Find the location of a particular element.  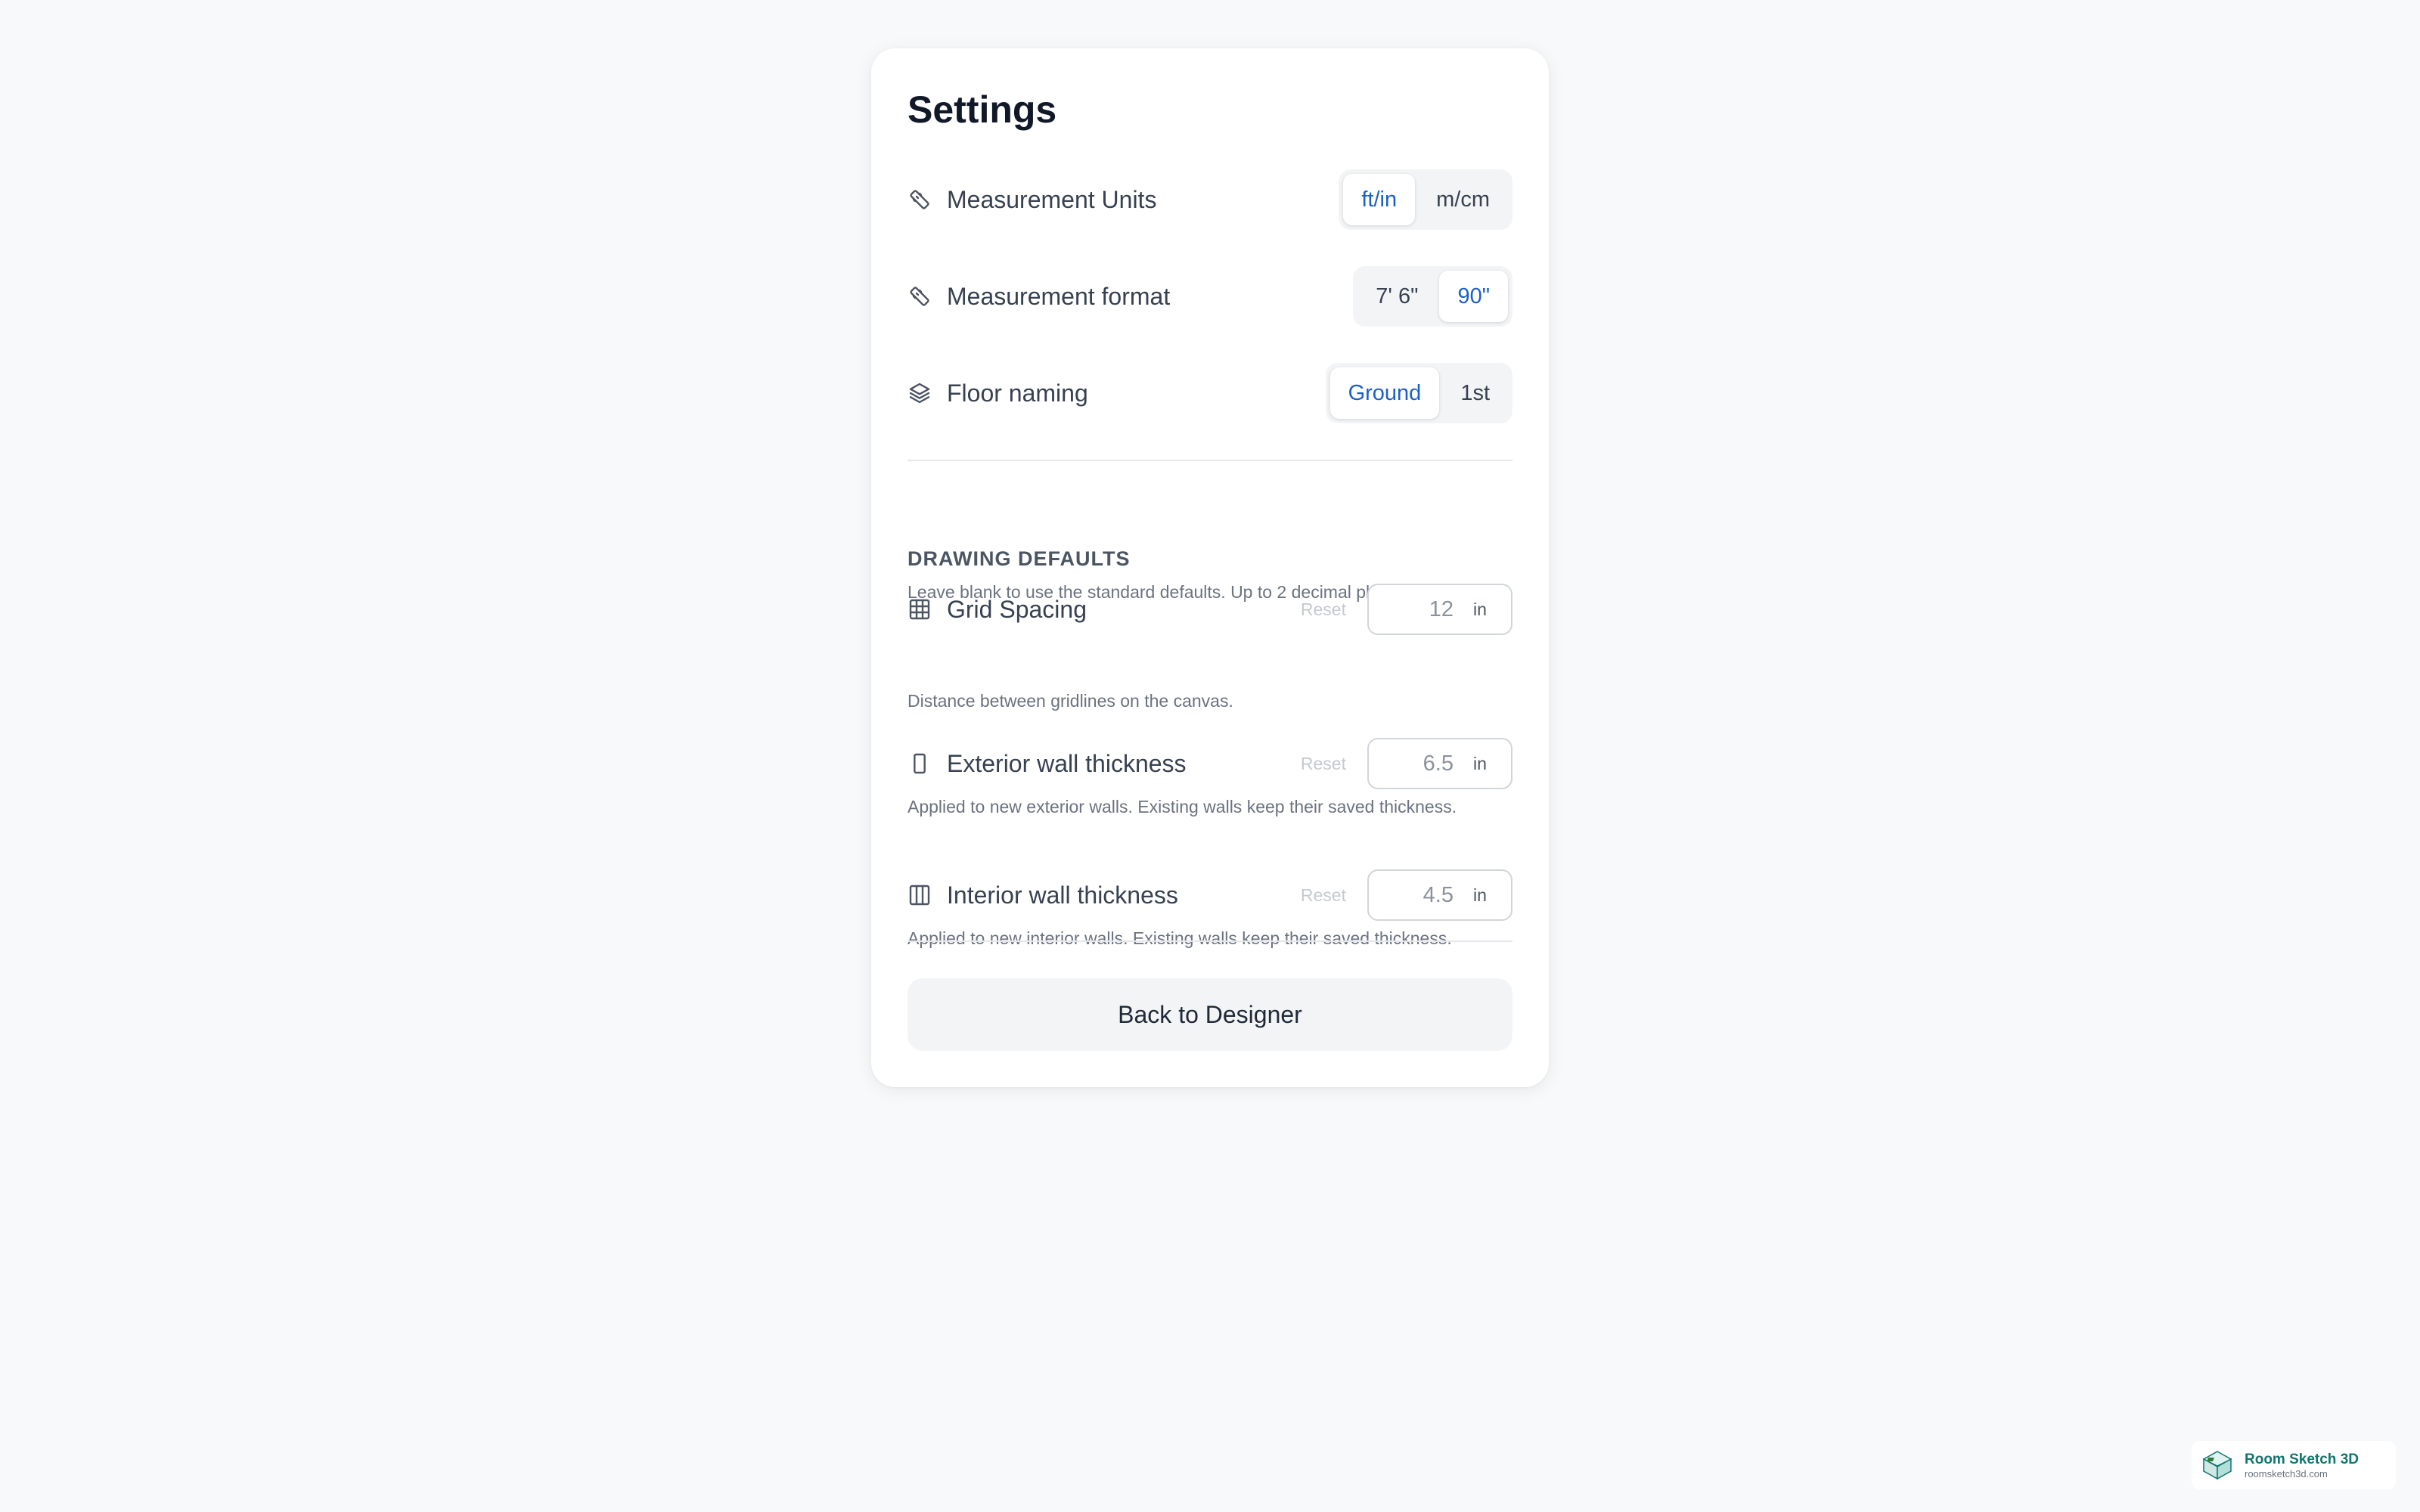

grid-spacing-label: Grid Spacing is located at coordinates (1017, 609).